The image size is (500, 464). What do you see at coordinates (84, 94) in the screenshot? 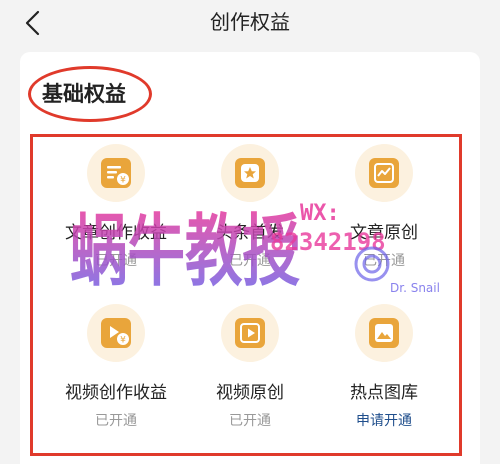
I see `section-title: 基础权益` at bounding box center [84, 94].